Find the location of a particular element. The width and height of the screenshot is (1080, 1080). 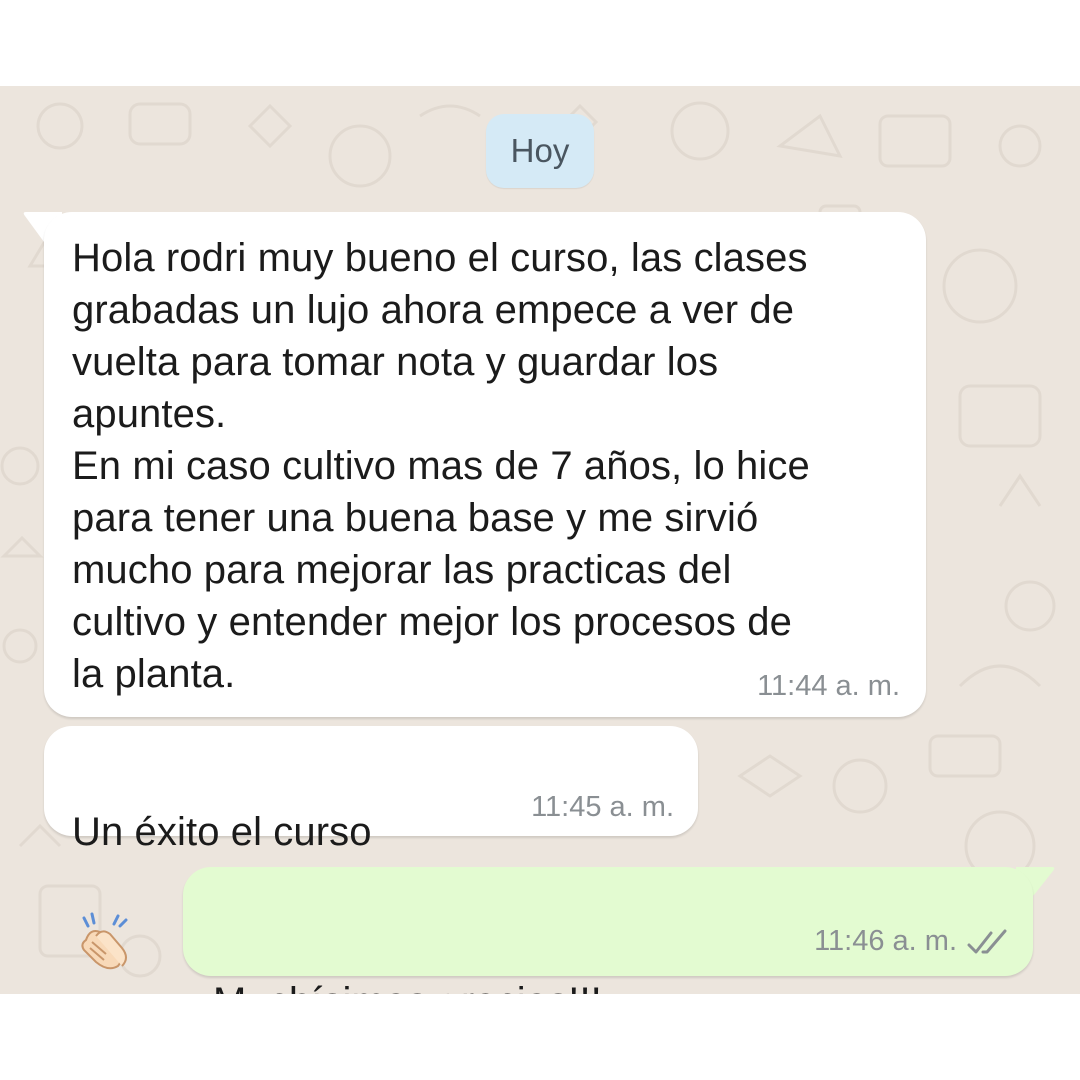

read-double-check-icon is located at coordinates (987, 941).